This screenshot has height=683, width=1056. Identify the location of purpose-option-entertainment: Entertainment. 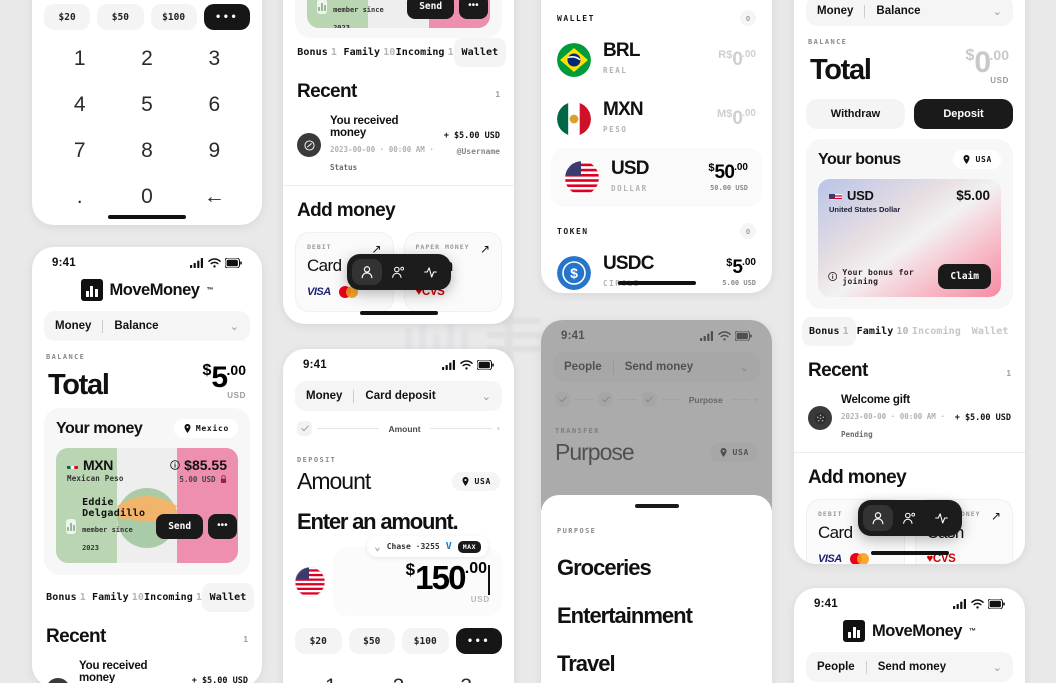
(656, 616).